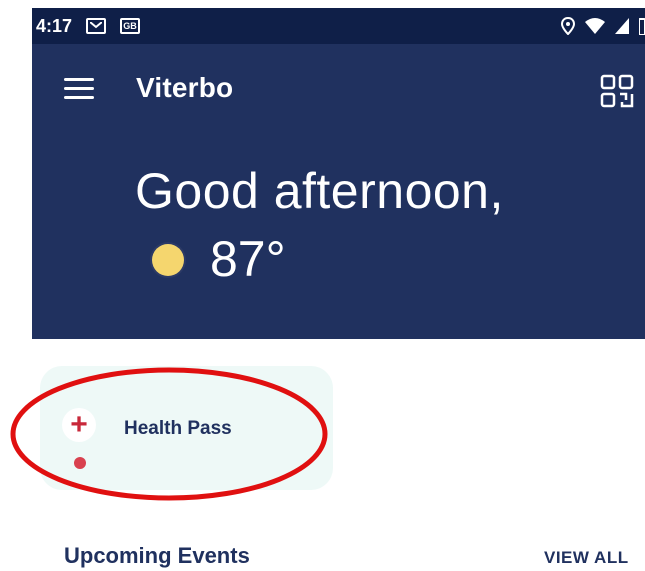 The image size is (645, 571). Describe the element at coordinates (130, 26) in the screenshot. I see `sim-icon: GB` at that location.